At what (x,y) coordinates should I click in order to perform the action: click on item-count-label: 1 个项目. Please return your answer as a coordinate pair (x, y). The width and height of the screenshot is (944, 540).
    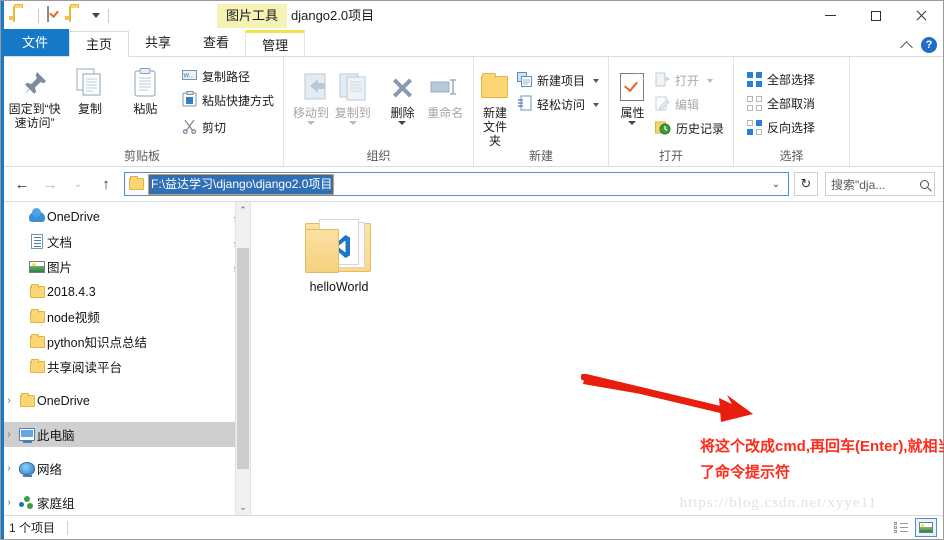
    Looking at the image, I should click on (32, 528).